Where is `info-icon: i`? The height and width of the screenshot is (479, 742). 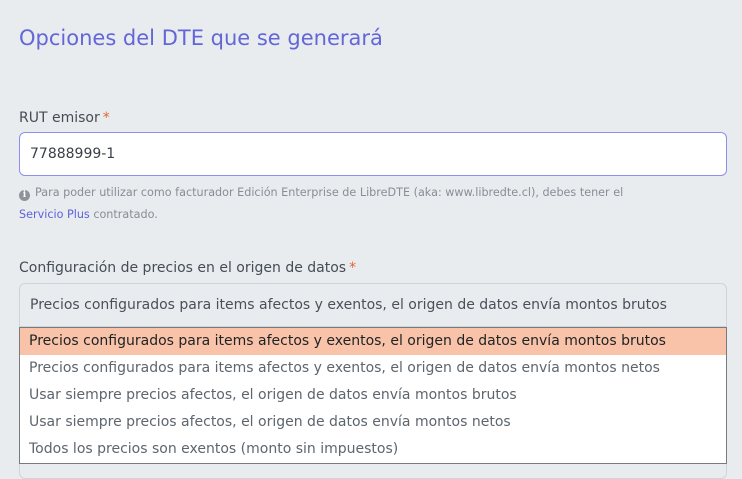 info-icon: i is located at coordinates (24, 195).